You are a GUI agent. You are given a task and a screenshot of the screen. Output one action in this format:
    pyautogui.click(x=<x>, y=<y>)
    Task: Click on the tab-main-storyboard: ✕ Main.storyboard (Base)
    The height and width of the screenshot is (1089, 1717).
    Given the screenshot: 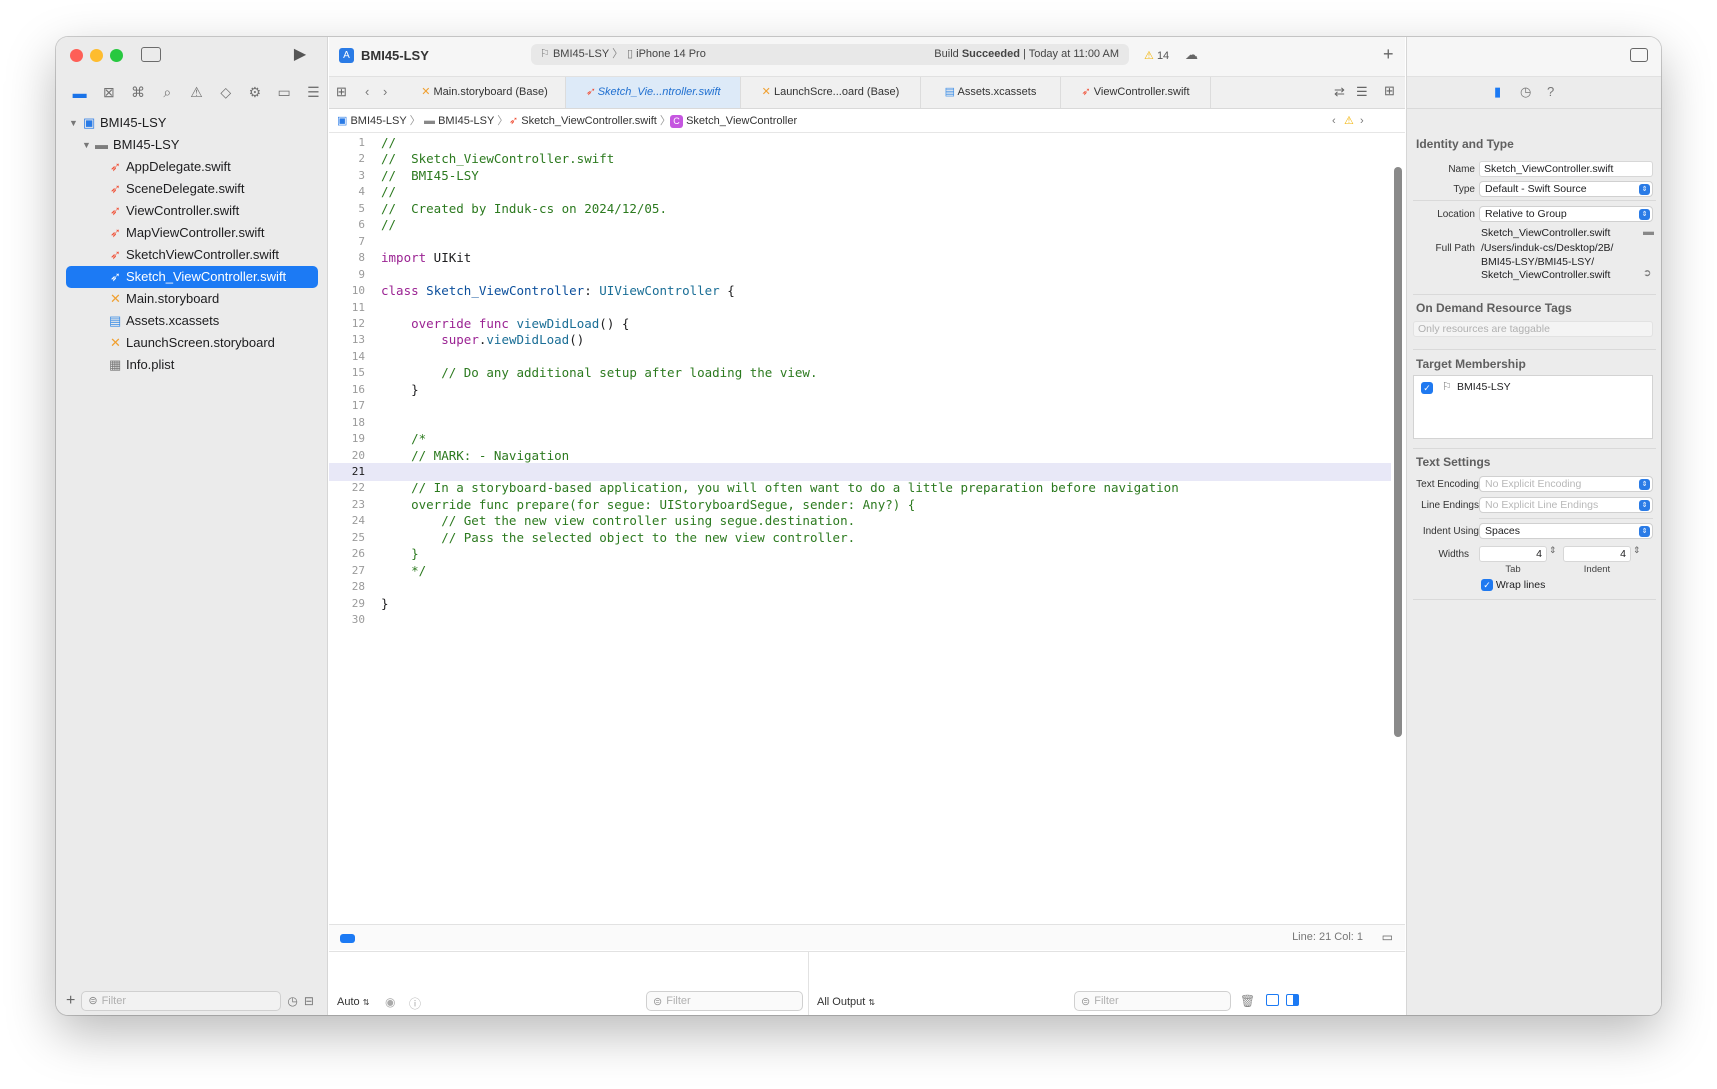 What is the action you would take?
    pyautogui.click(x=485, y=92)
    